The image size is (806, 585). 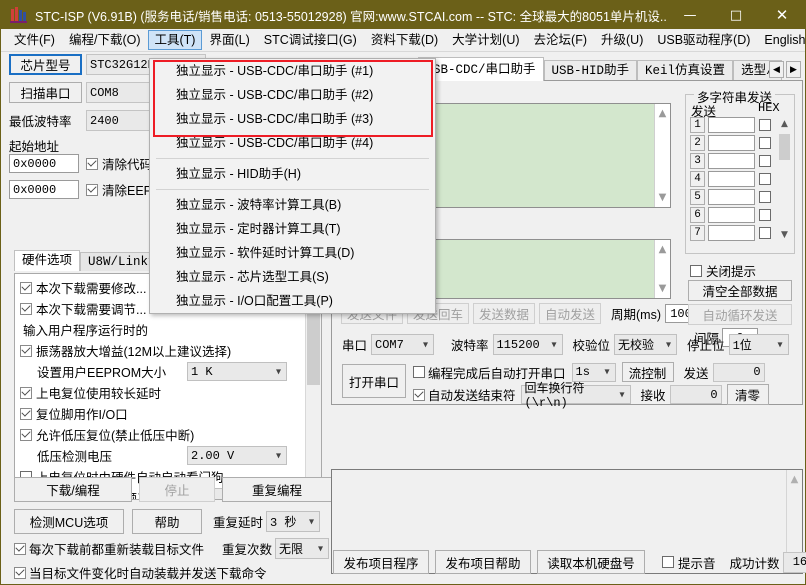 I want to click on clear-eeprom-checkbox, so click(x=92, y=189).